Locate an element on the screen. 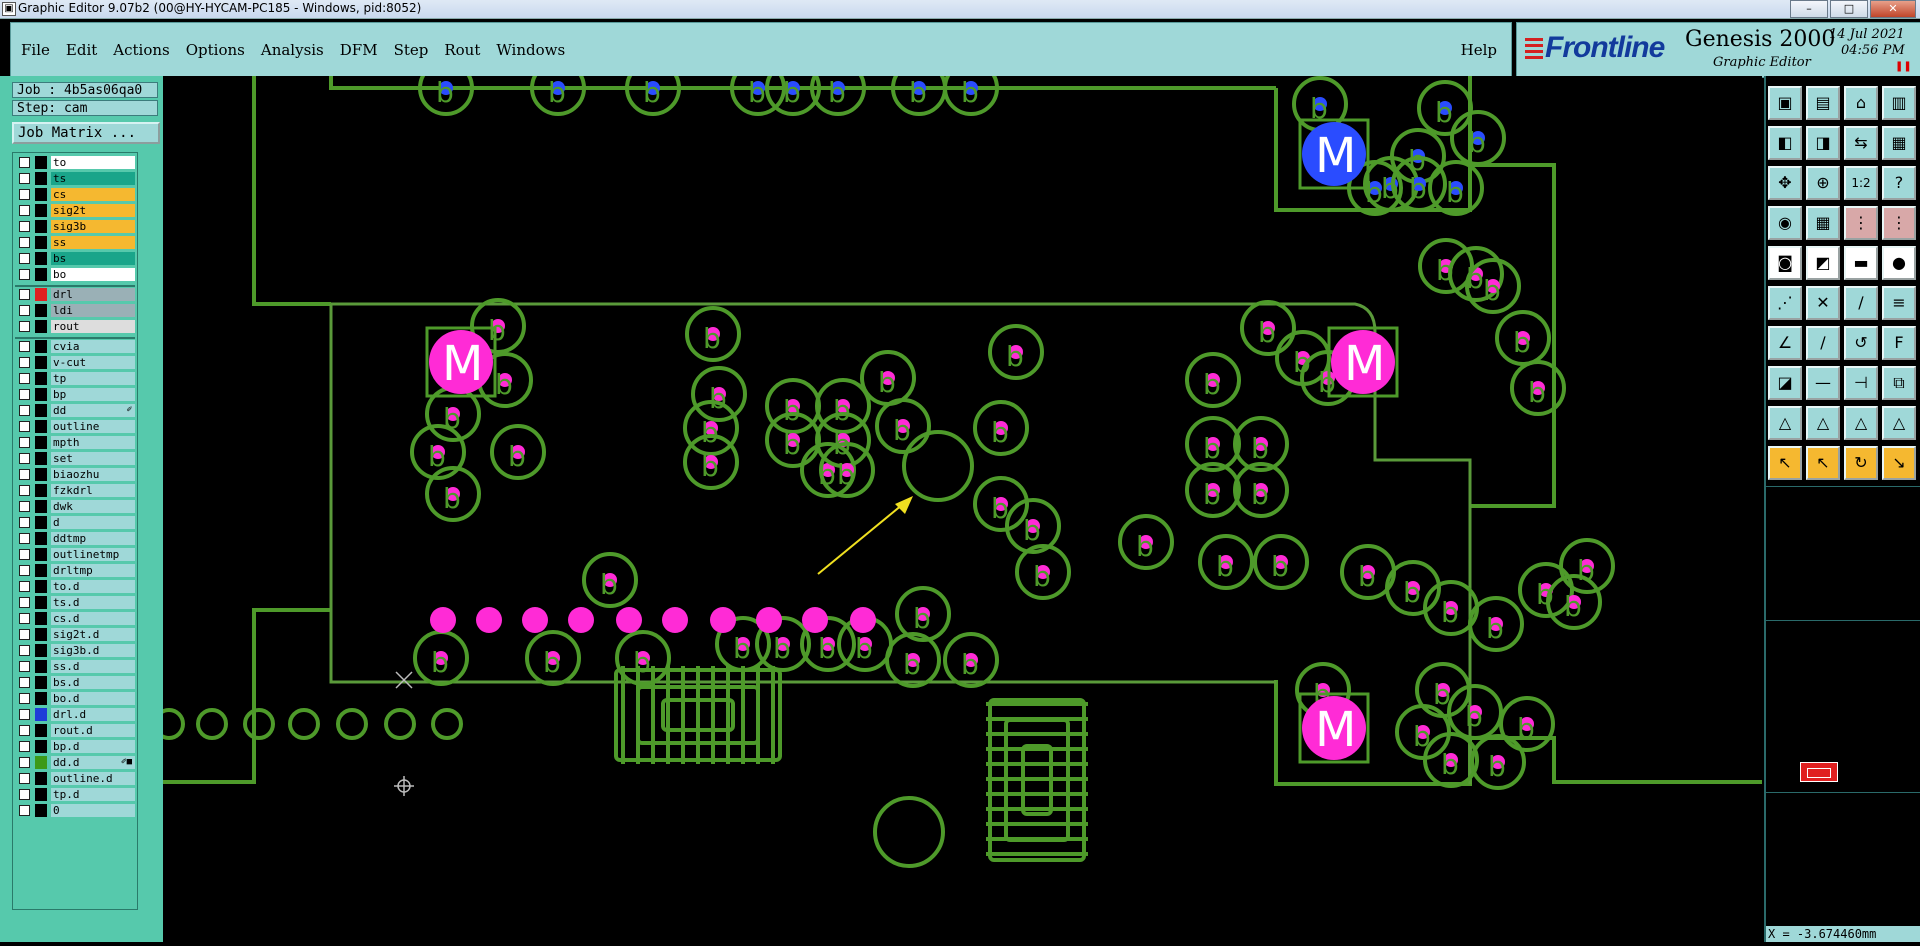 This screenshot has height=946, width=1920. layer-name: ddtmp is located at coordinates (93, 538).